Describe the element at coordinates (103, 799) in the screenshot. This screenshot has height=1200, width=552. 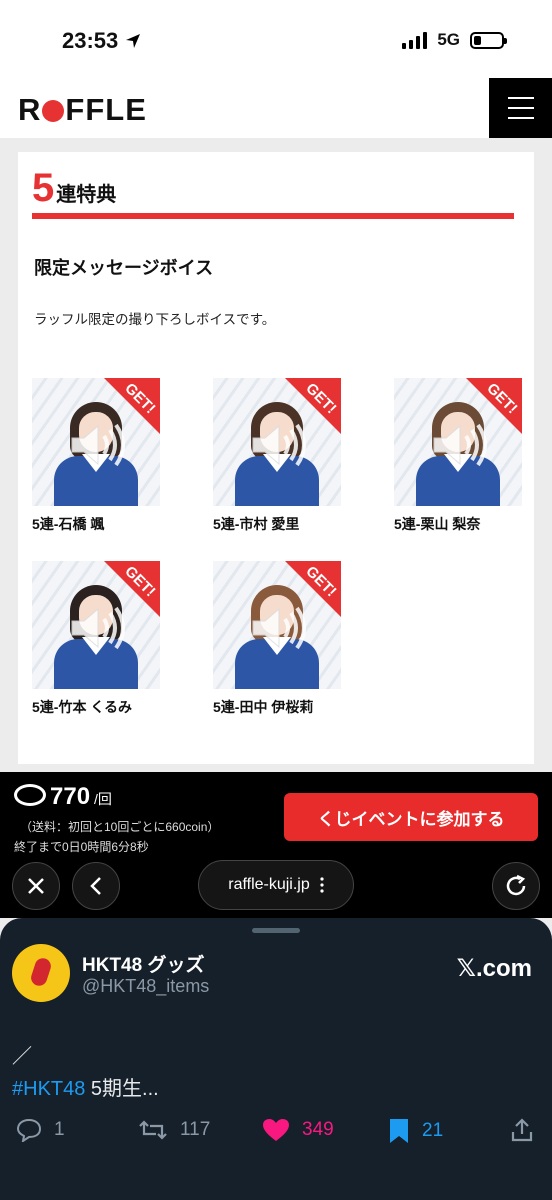
I see `price-unit: /回` at that location.